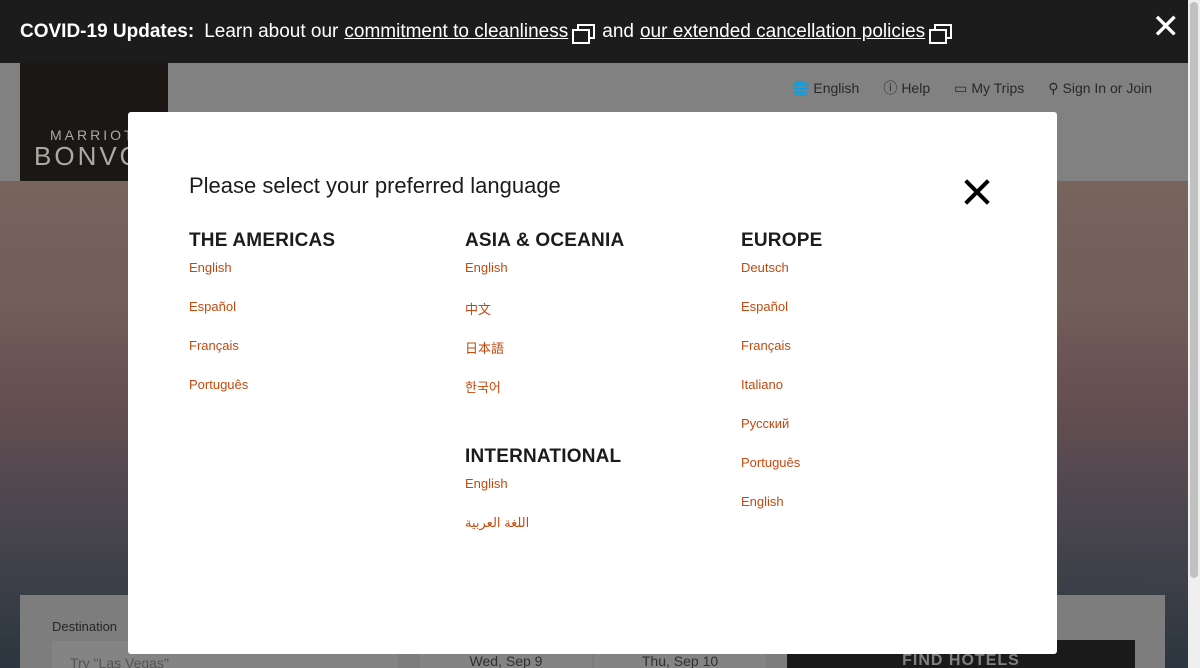 The image size is (1200, 668). Describe the element at coordinates (782, 32) in the screenshot. I see `cancellation-link: our extended cancellation policies` at that location.